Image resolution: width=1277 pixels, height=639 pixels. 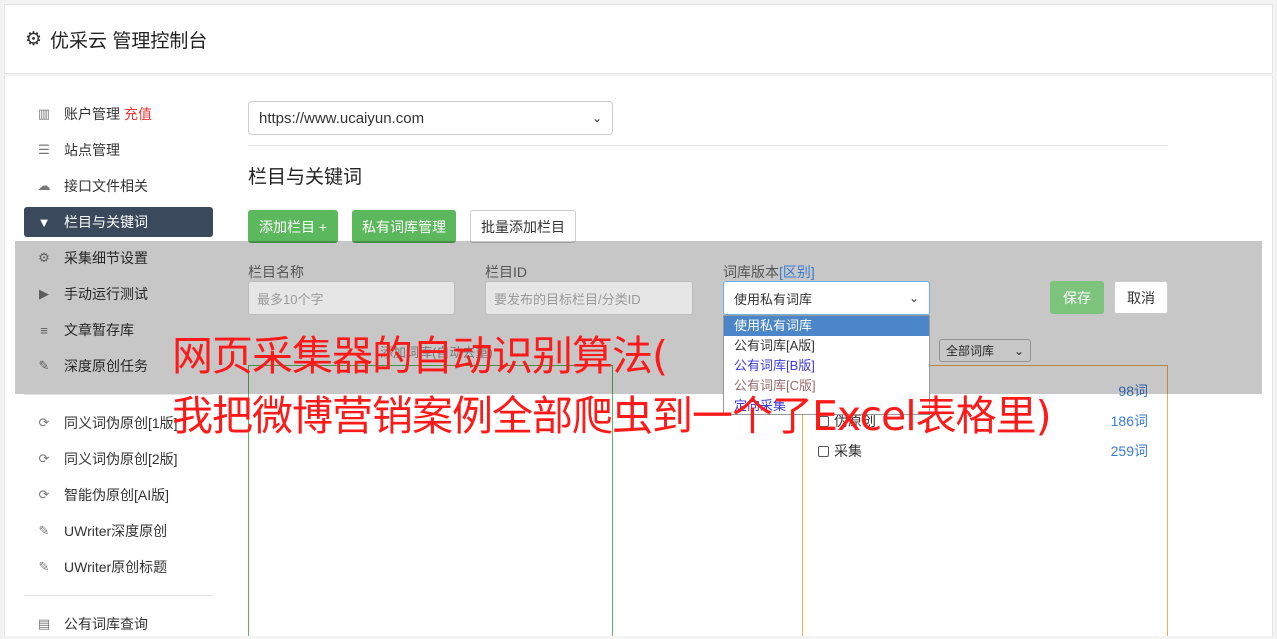 I want to click on dropdown-option: 使用私有词库, so click(x=826, y=326).